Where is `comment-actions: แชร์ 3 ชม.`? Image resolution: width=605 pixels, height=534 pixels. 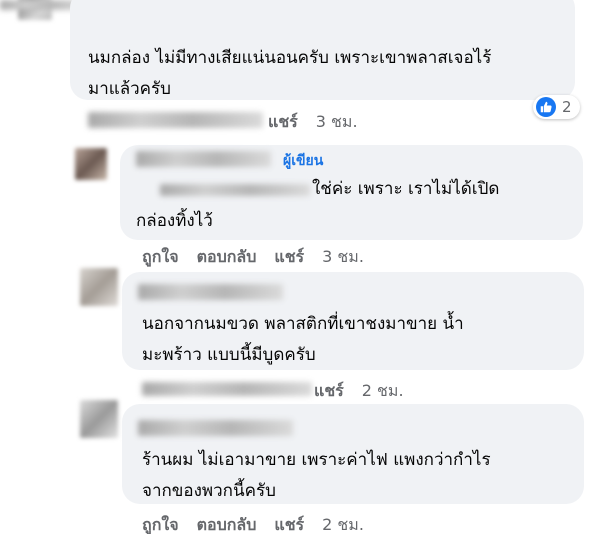
comment-actions: แชร์ 3 ชม. is located at coordinates (313, 122).